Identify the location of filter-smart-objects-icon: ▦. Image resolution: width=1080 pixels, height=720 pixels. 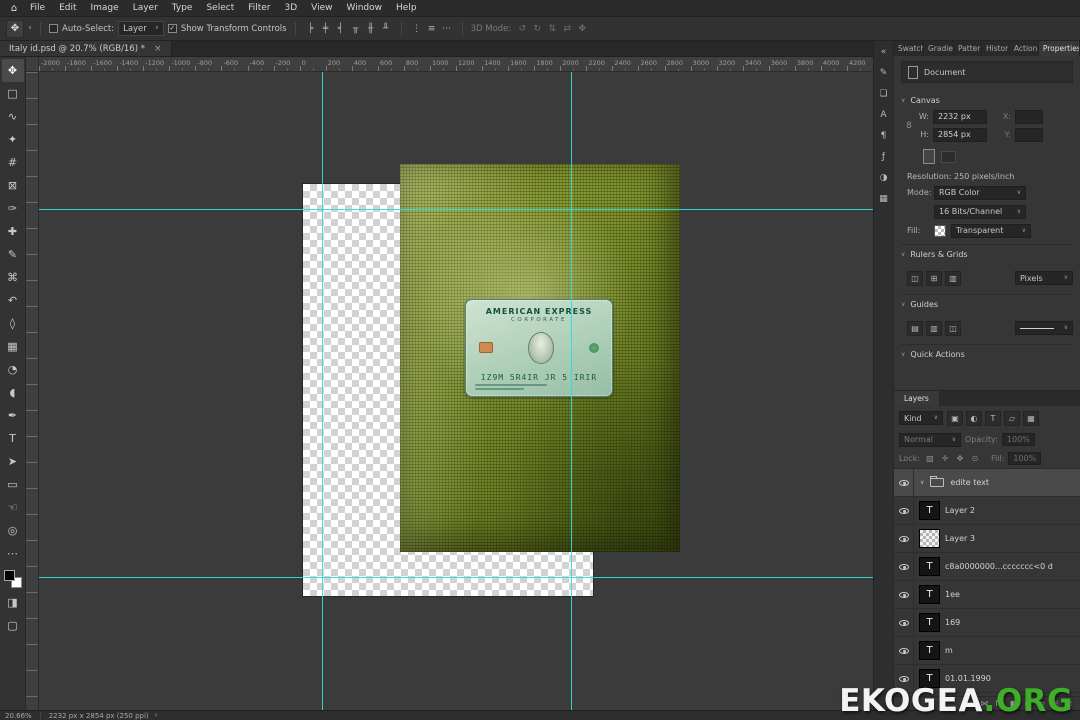
(1031, 418).